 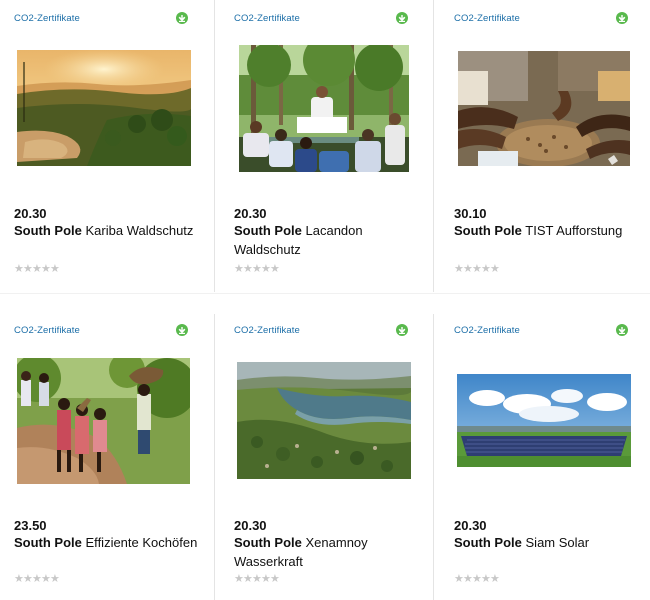 I want to click on price: 23.50, so click(x=30, y=525).